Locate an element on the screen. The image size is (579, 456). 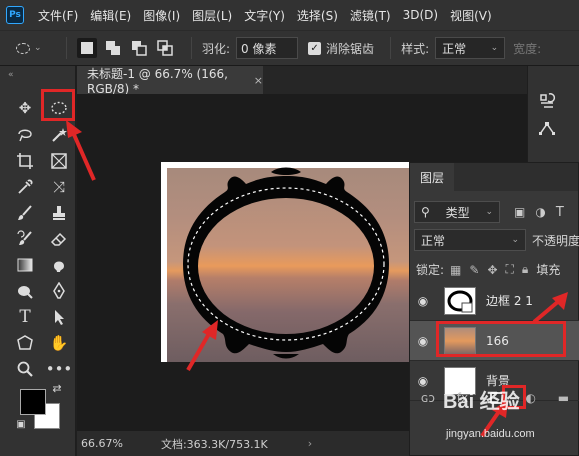
path-select-icon is located at coordinates (59, 317).